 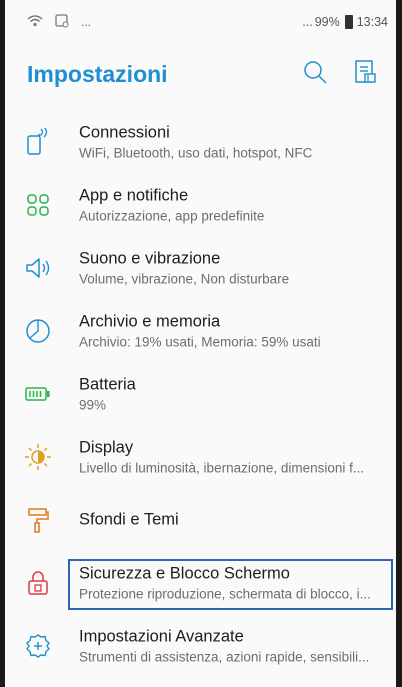 I want to click on search-icon, so click(x=315, y=74).